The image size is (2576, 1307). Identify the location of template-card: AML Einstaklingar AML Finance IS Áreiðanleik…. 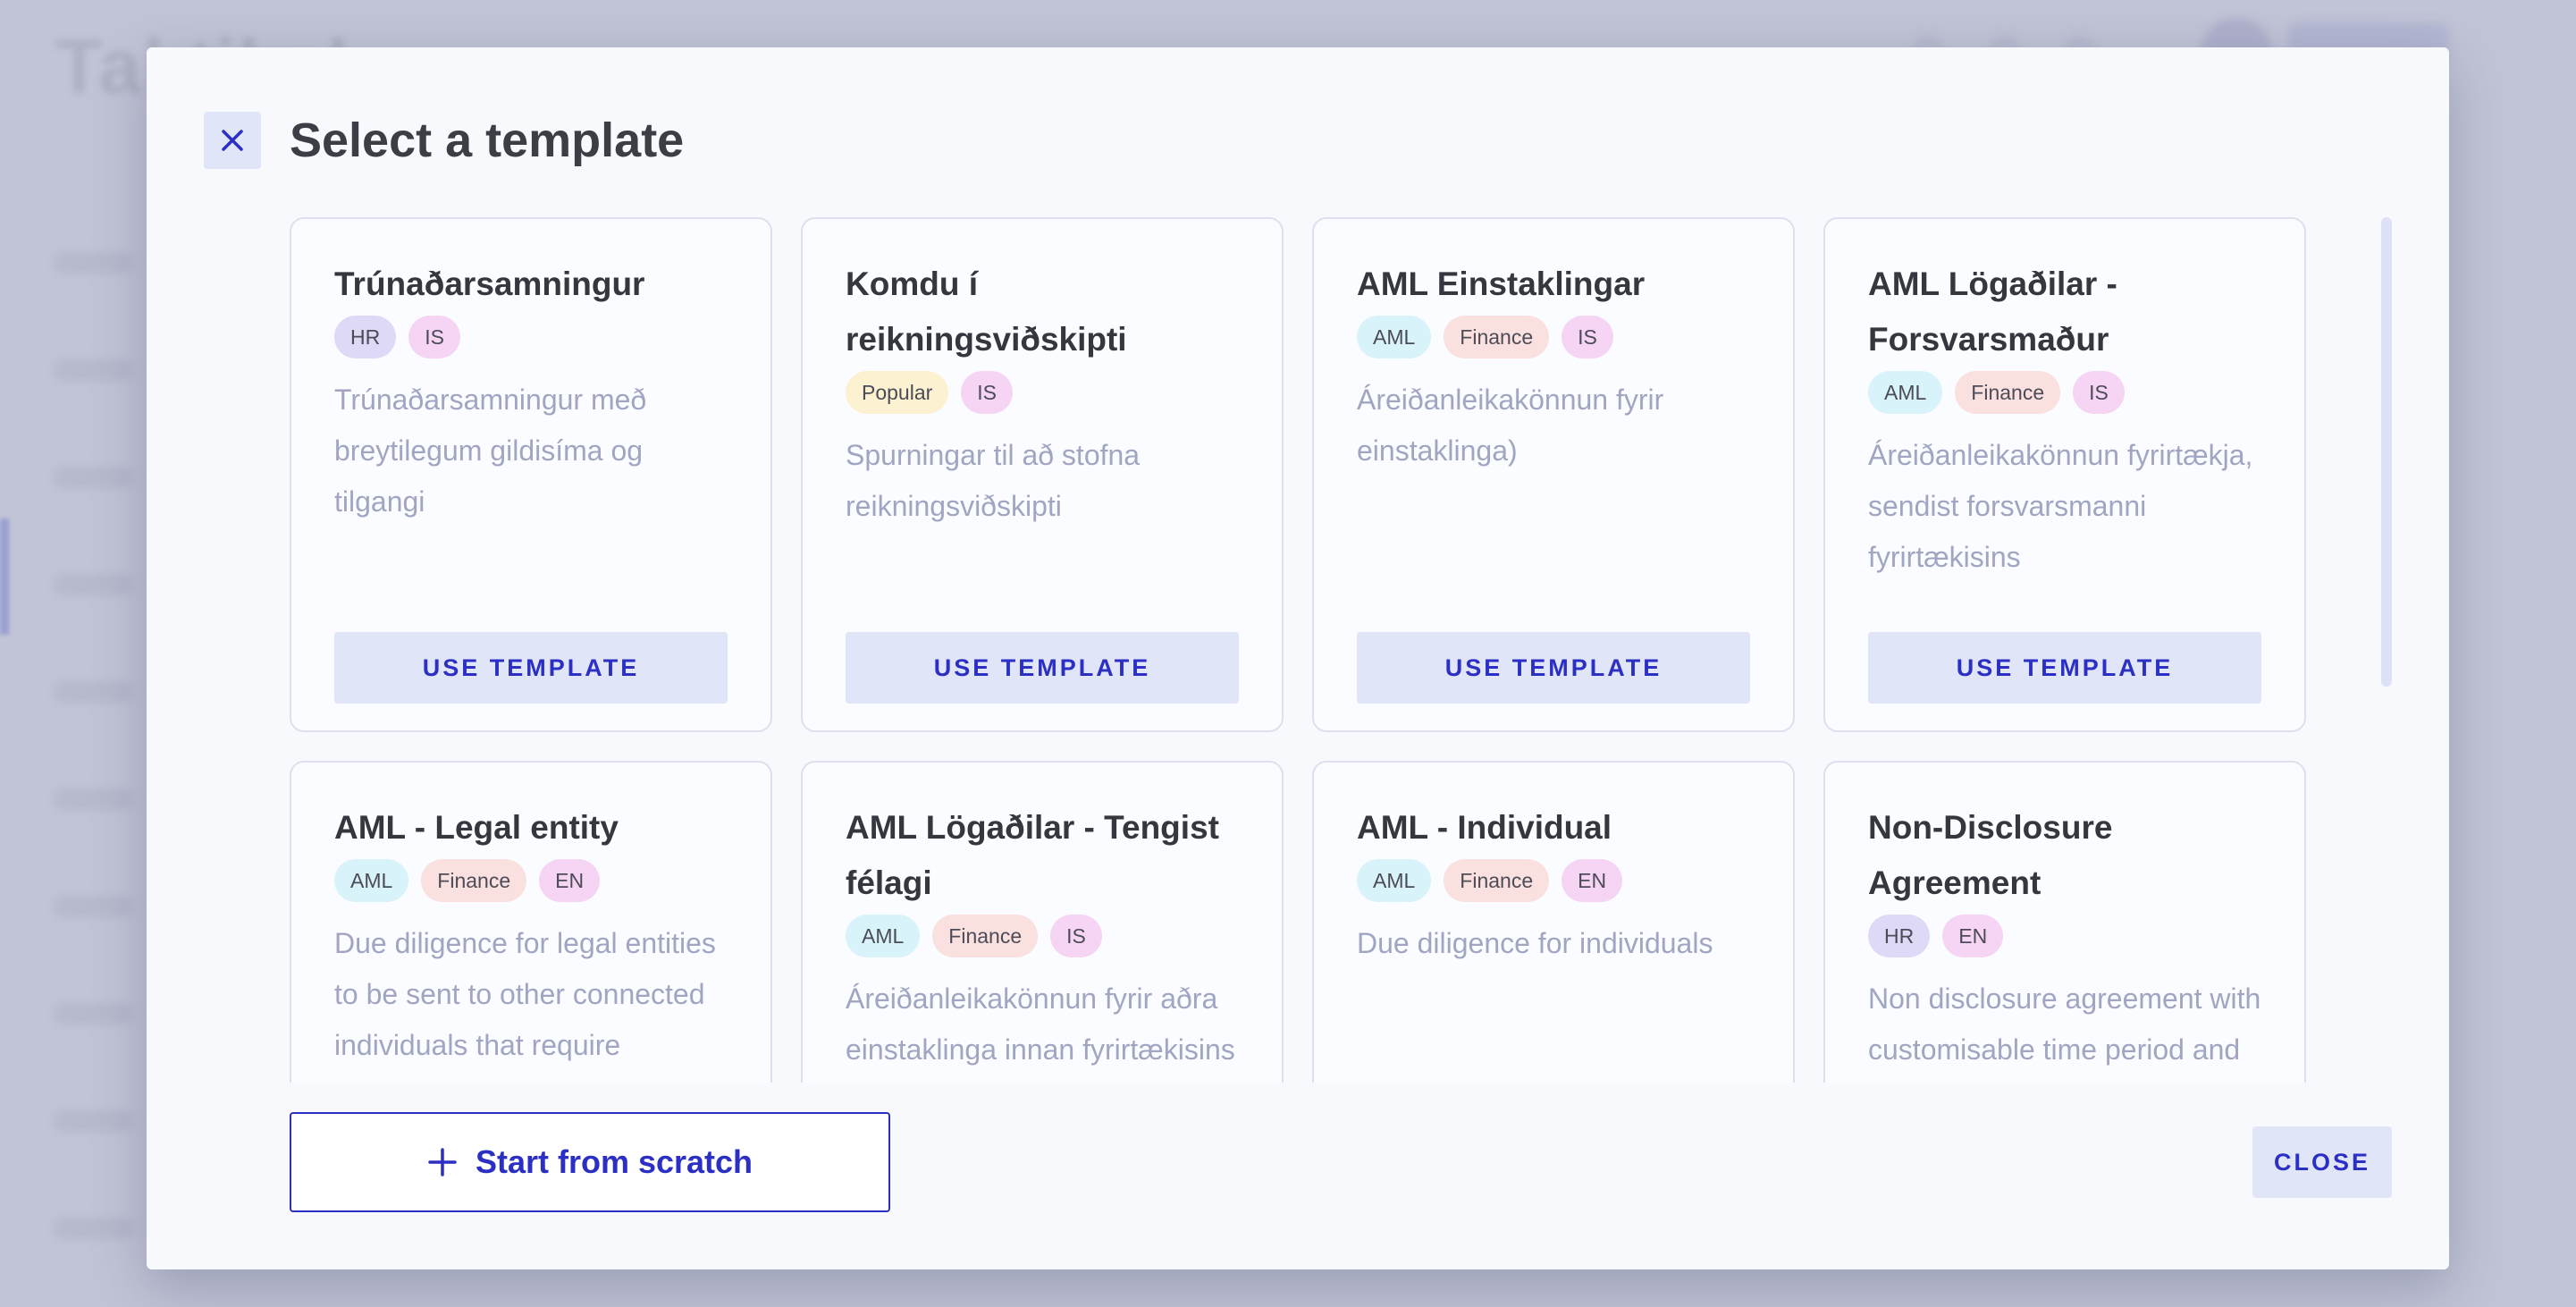
(1554, 474).